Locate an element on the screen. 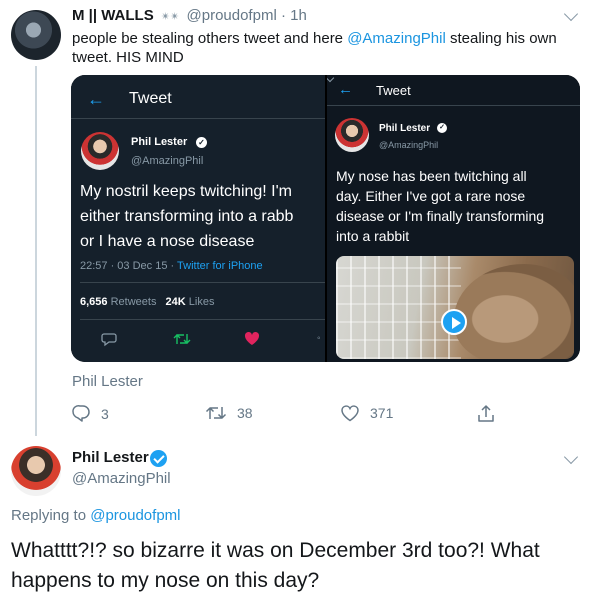  handle: @proudofpml is located at coordinates (232, 15).